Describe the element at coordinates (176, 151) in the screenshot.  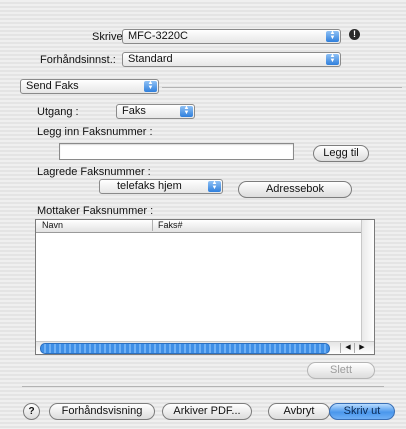
I see `fax-number-input` at that location.